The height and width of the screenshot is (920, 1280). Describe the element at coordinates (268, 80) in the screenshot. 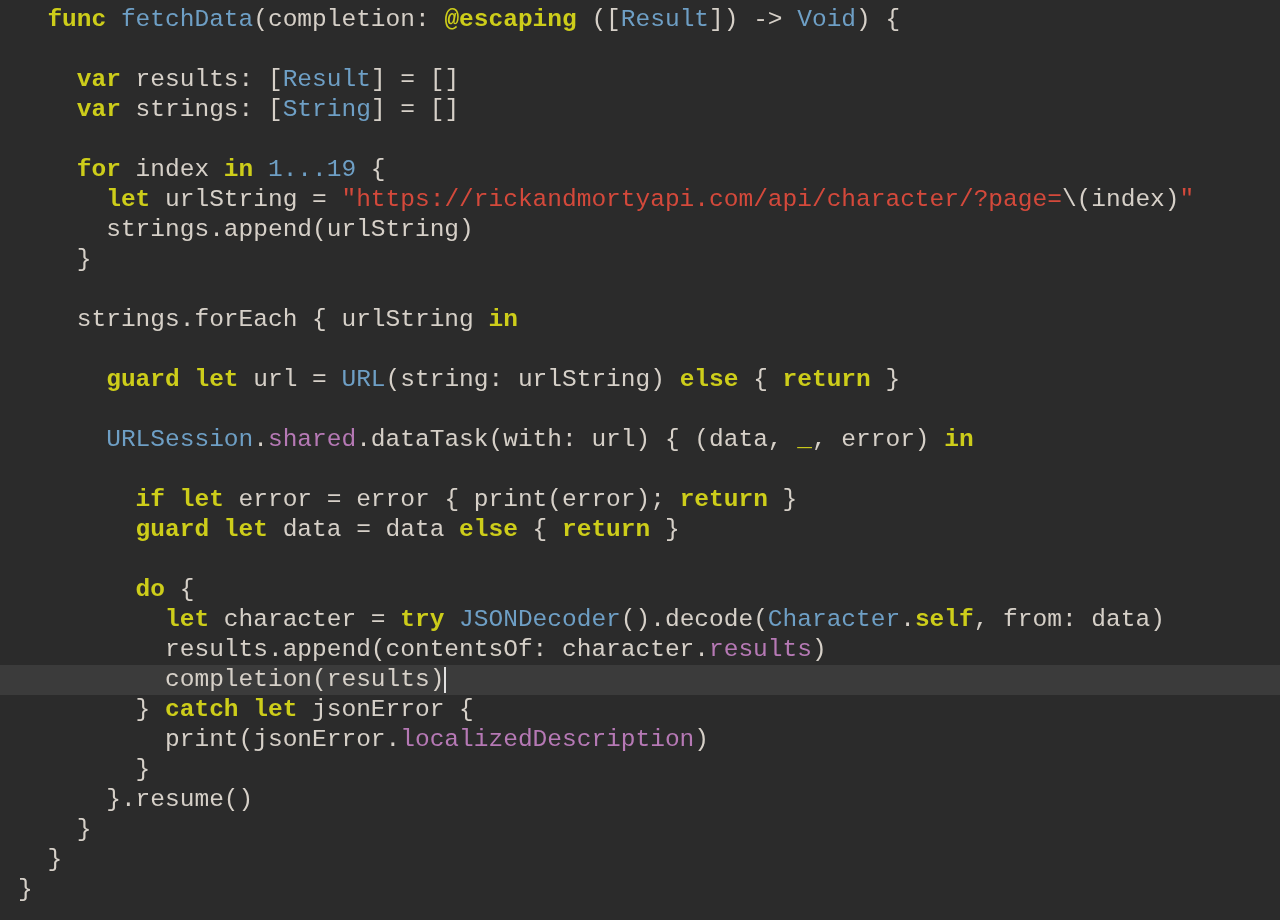

I see `code-line: var results: [Result] = []` at that location.